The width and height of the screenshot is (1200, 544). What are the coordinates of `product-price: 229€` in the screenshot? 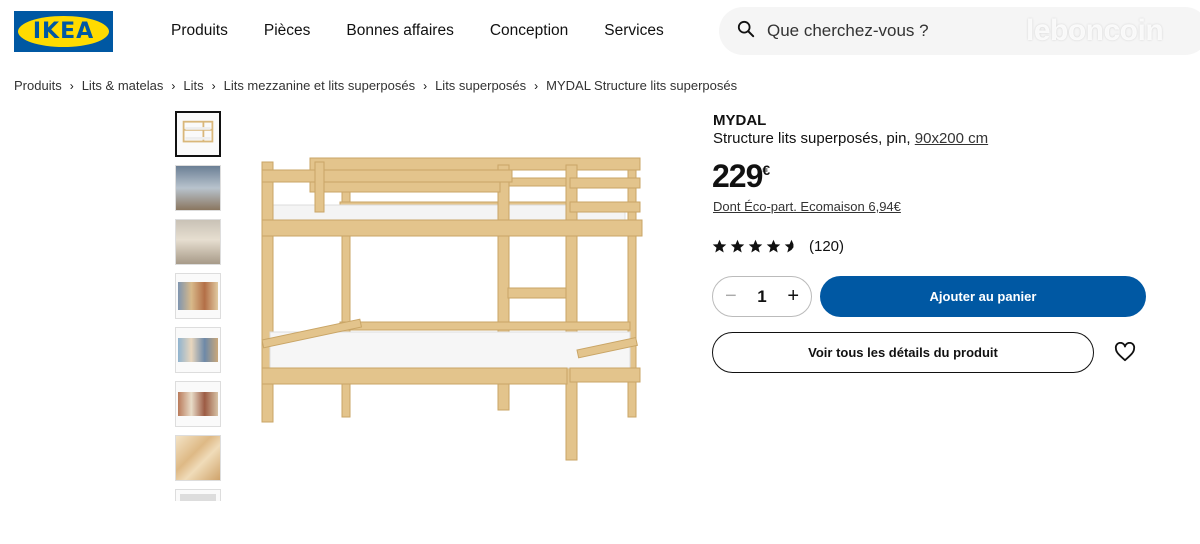 It's located at (741, 176).